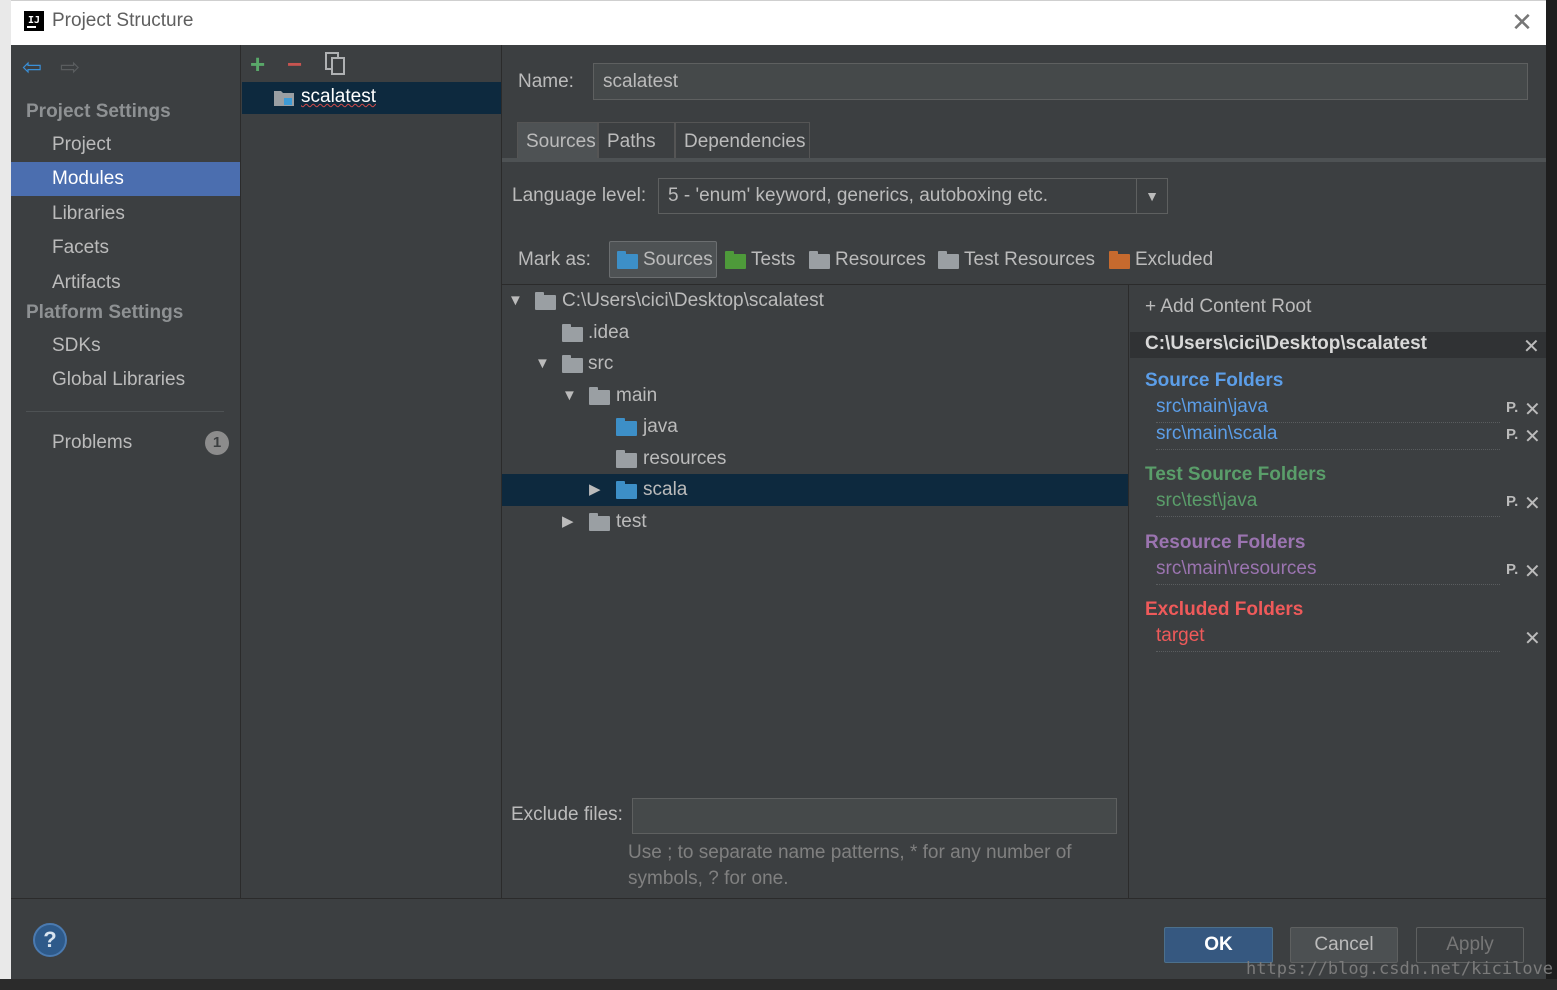 The image size is (1557, 990). What do you see at coordinates (1174, 260) in the screenshot?
I see `mark-excluded-button: Excluded` at bounding box center [1174, 260].